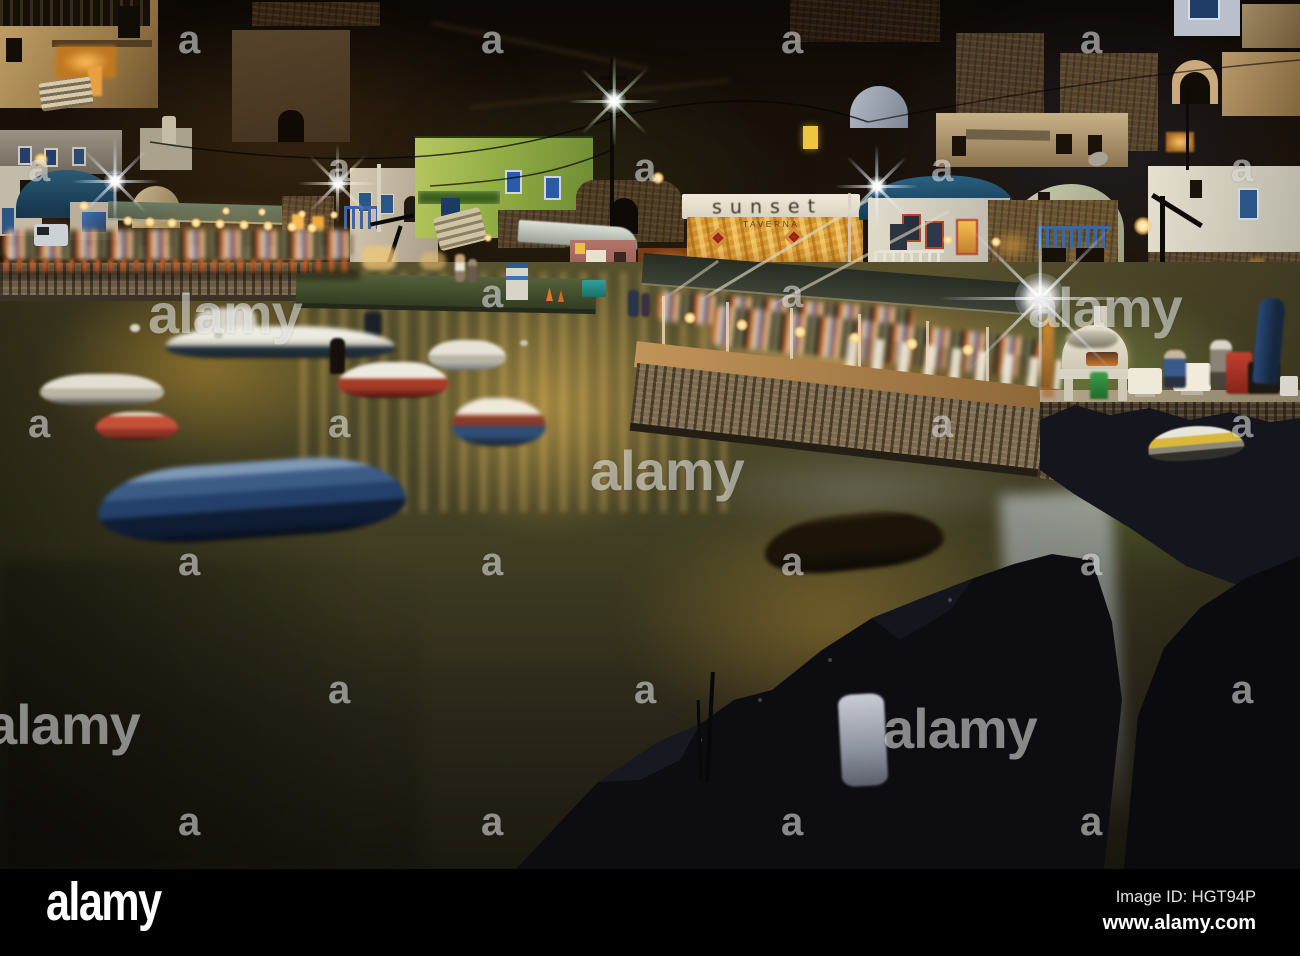 Image resolution: width=1300 pixels, height=956 pixels. What do you see at coordinates (104, 902) in the screenshot?
I see `alamy-logo: alamy` at bounding box center [104, 902].